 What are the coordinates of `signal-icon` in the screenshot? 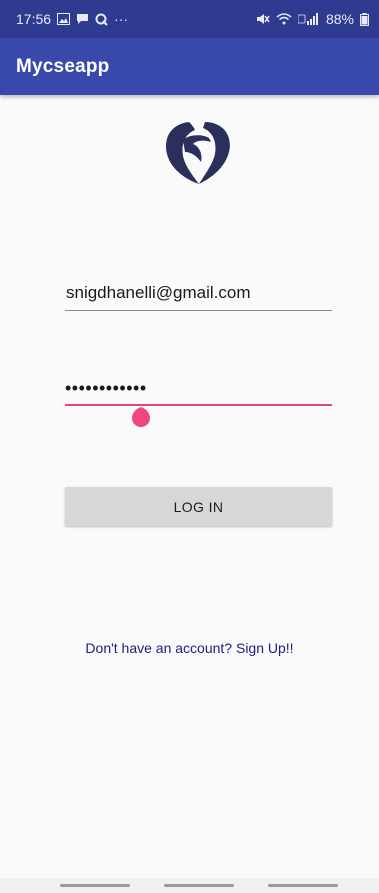 It's located at (308, 19).